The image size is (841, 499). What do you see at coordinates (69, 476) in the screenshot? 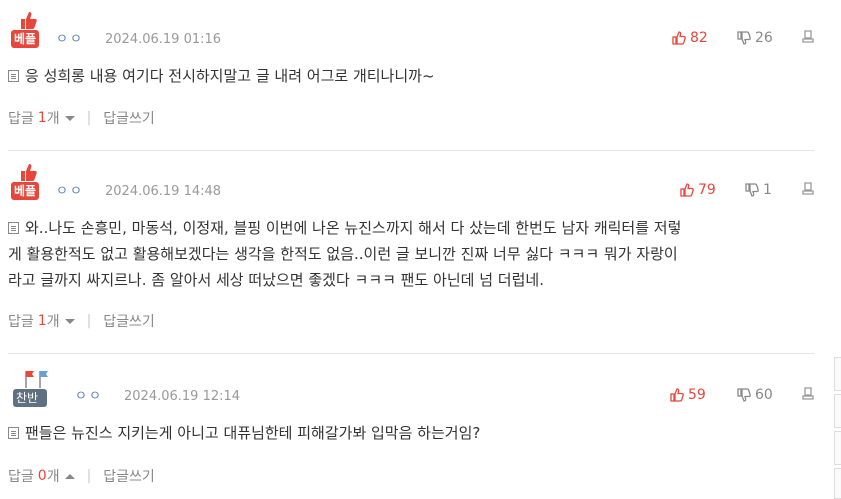
I see `caret-up-icon` at bounding box center [69, 476].